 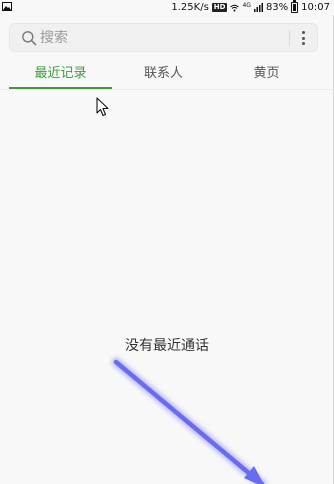 I want to click on image-notification-icon, so click(x=7, y=6).